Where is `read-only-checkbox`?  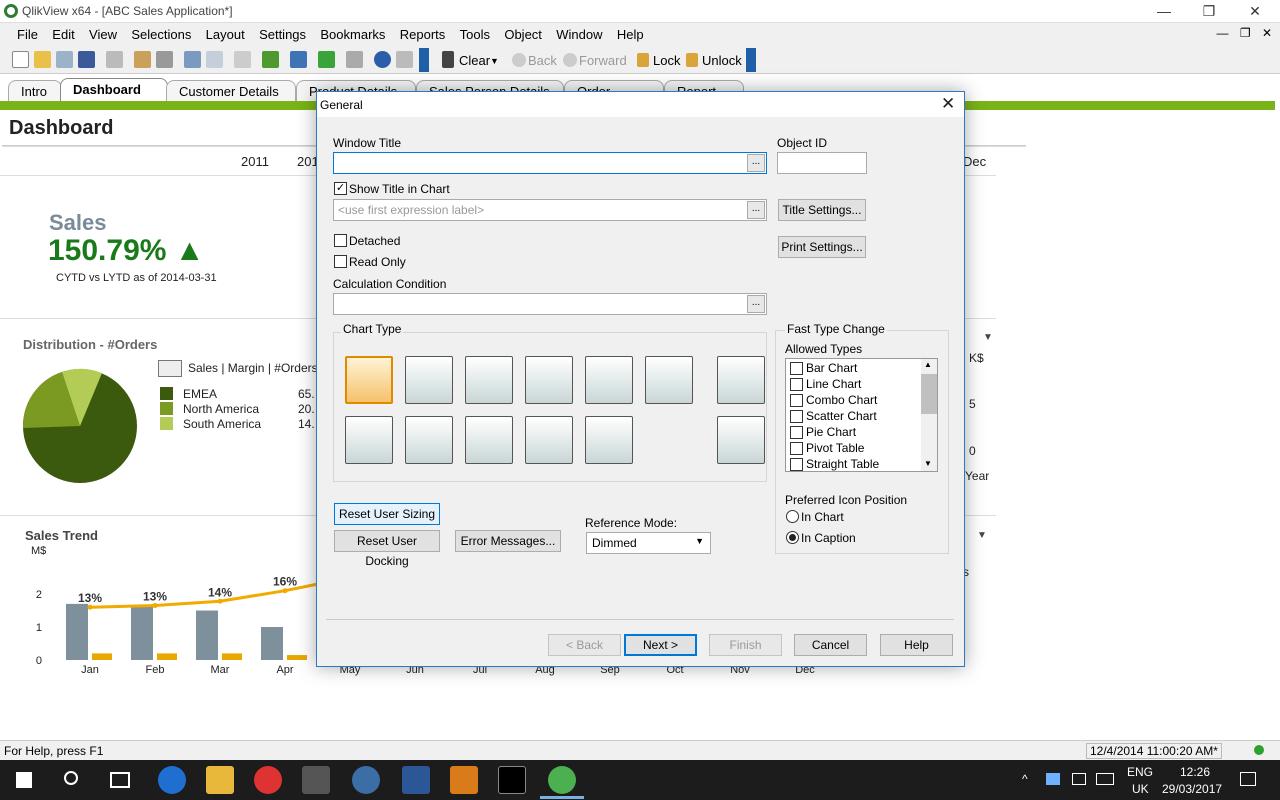
read-only-checkbox is located at coordinates (340, 261).